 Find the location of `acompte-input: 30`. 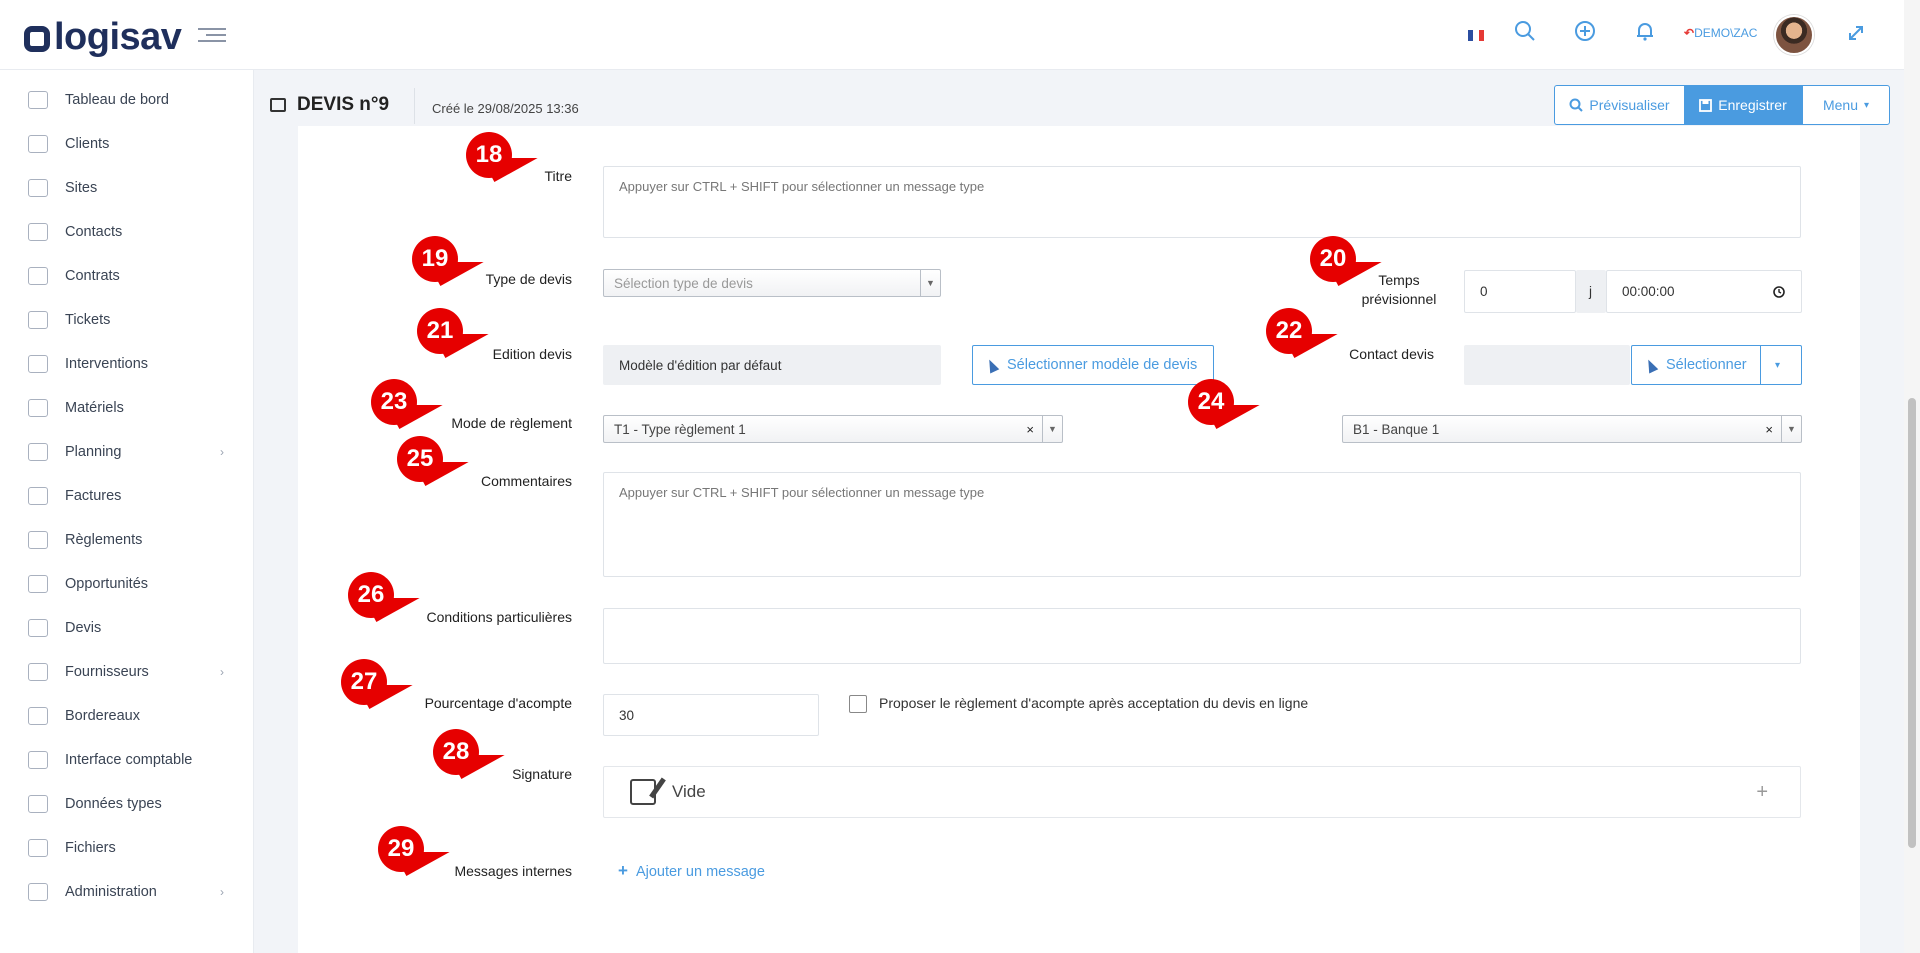

acompte-input: 30 is located at coordinates (711, 715).